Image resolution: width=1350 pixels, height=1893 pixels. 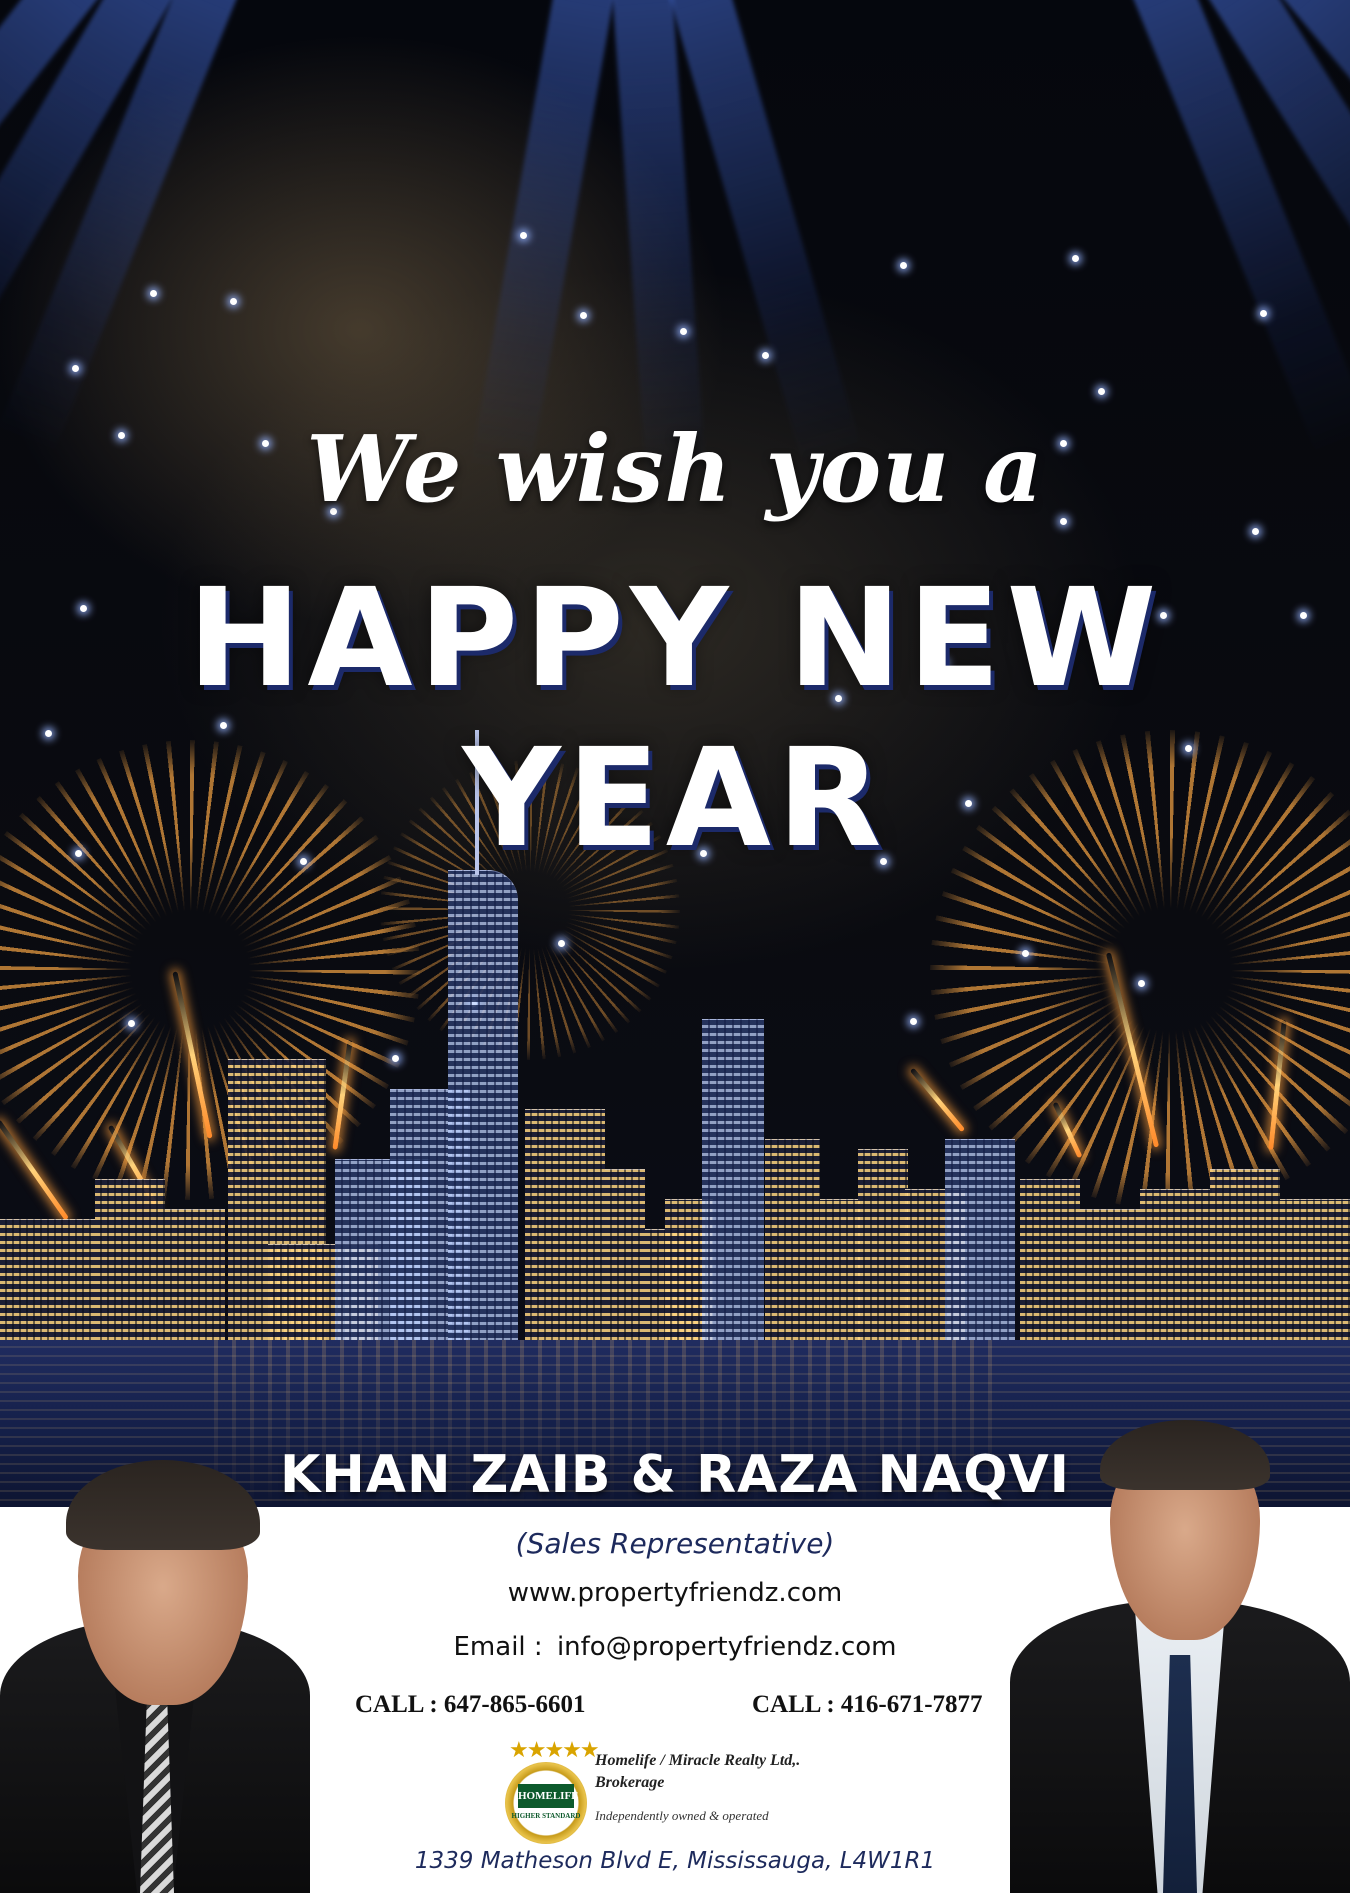 What do you see at coordinates (698, 1760) in the screenshot?
I see `brokerage-name-line1: Homelife / Miracle Realty Ltd,.` at bounding box center [698, 1760].